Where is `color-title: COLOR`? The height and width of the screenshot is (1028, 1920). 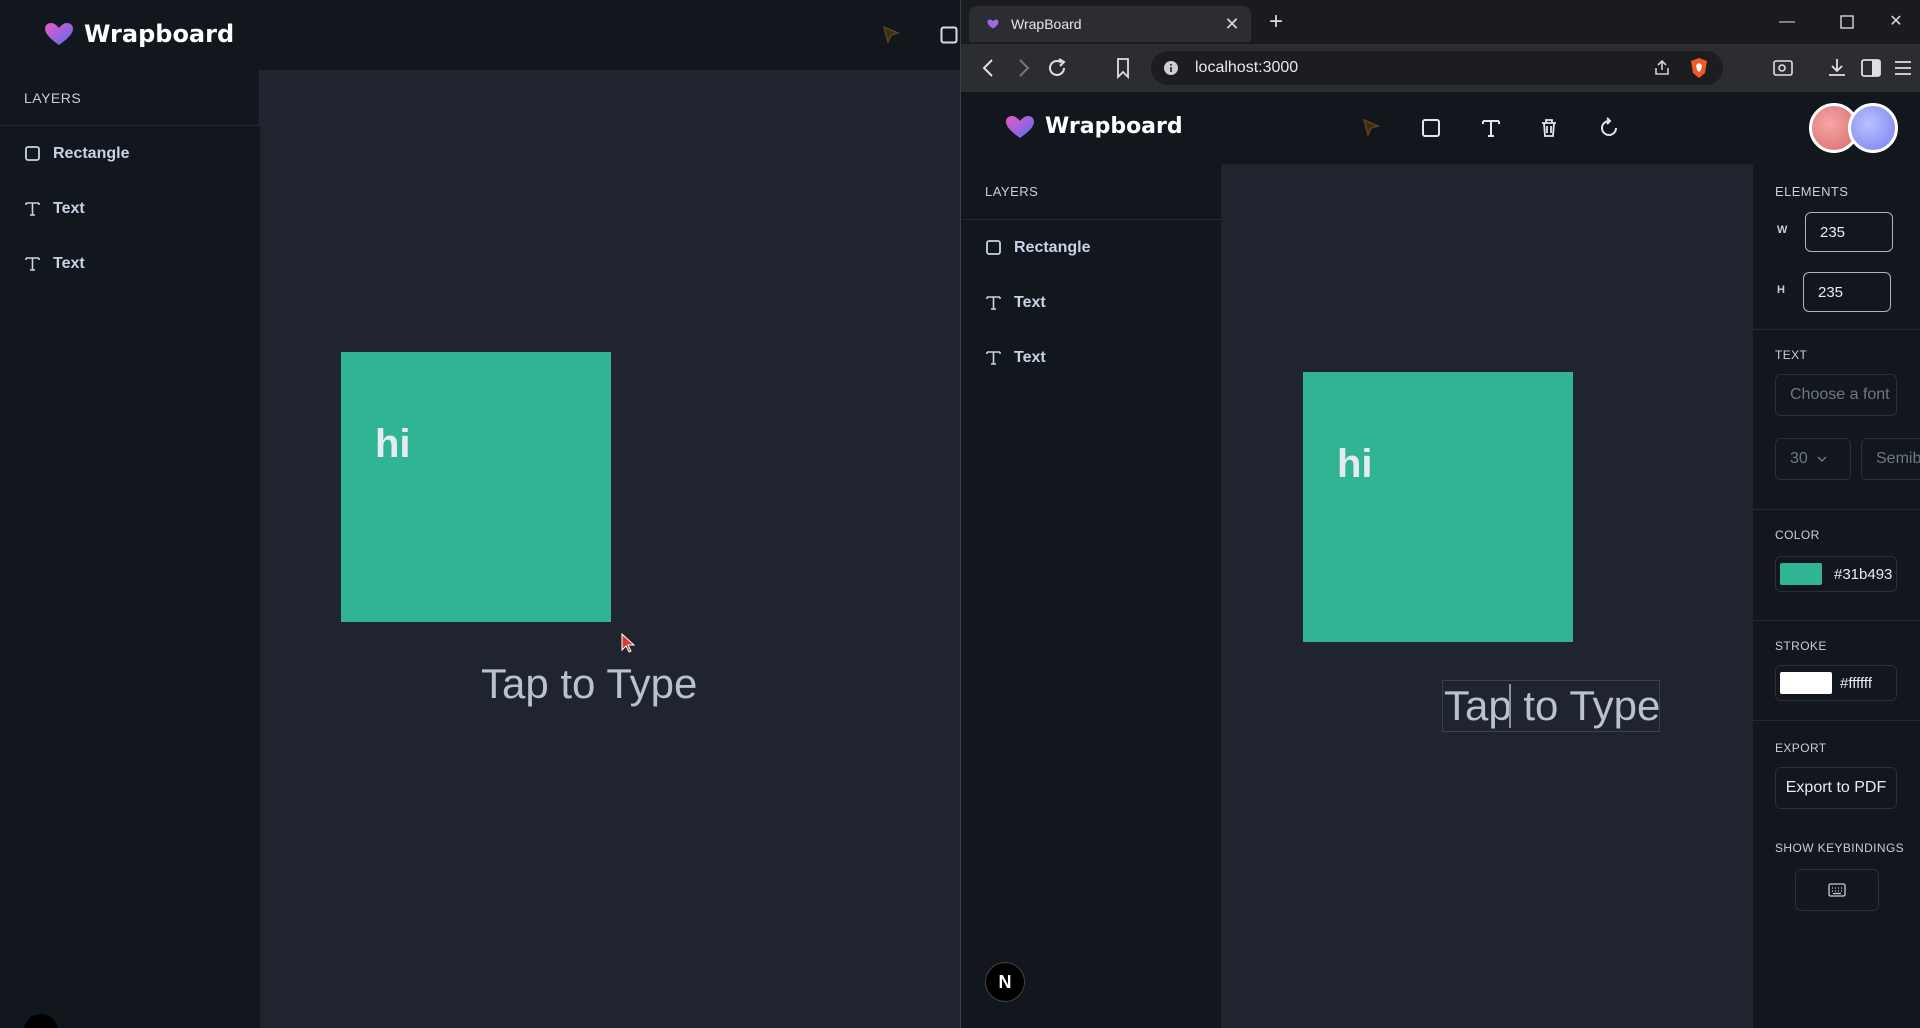
color-title: COLOR is located at coordinates (1797, 535).